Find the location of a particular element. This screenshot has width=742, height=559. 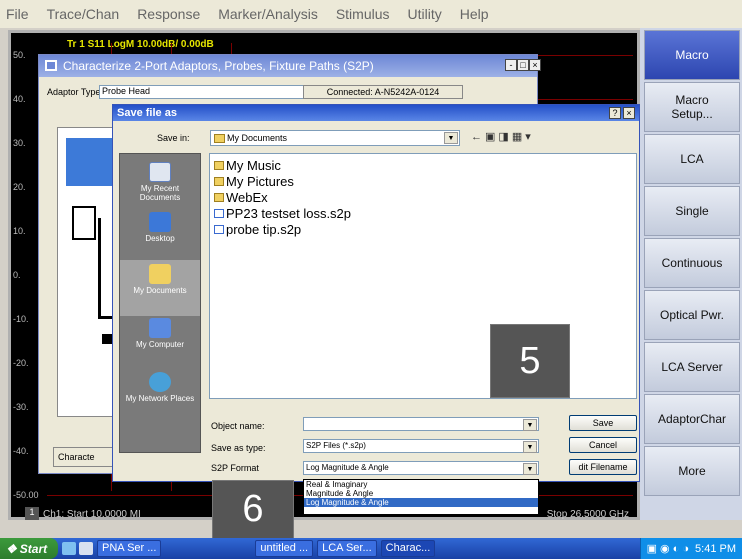

menu-stimulus: Stimulus is located at coordinates (363, 14).